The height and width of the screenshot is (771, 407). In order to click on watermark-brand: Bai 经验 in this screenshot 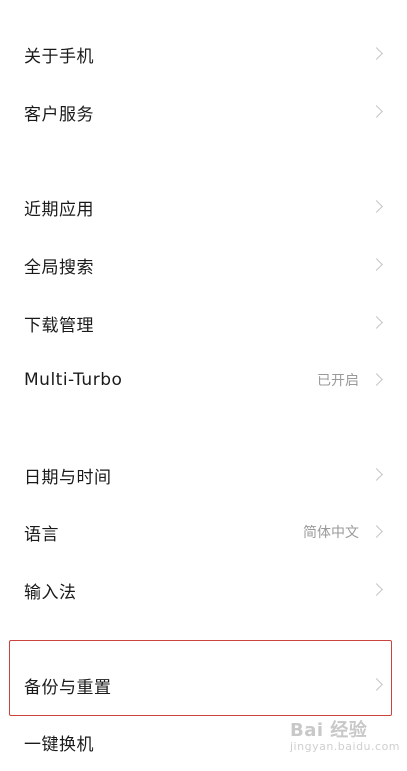, I will do `click(329, 730)`.